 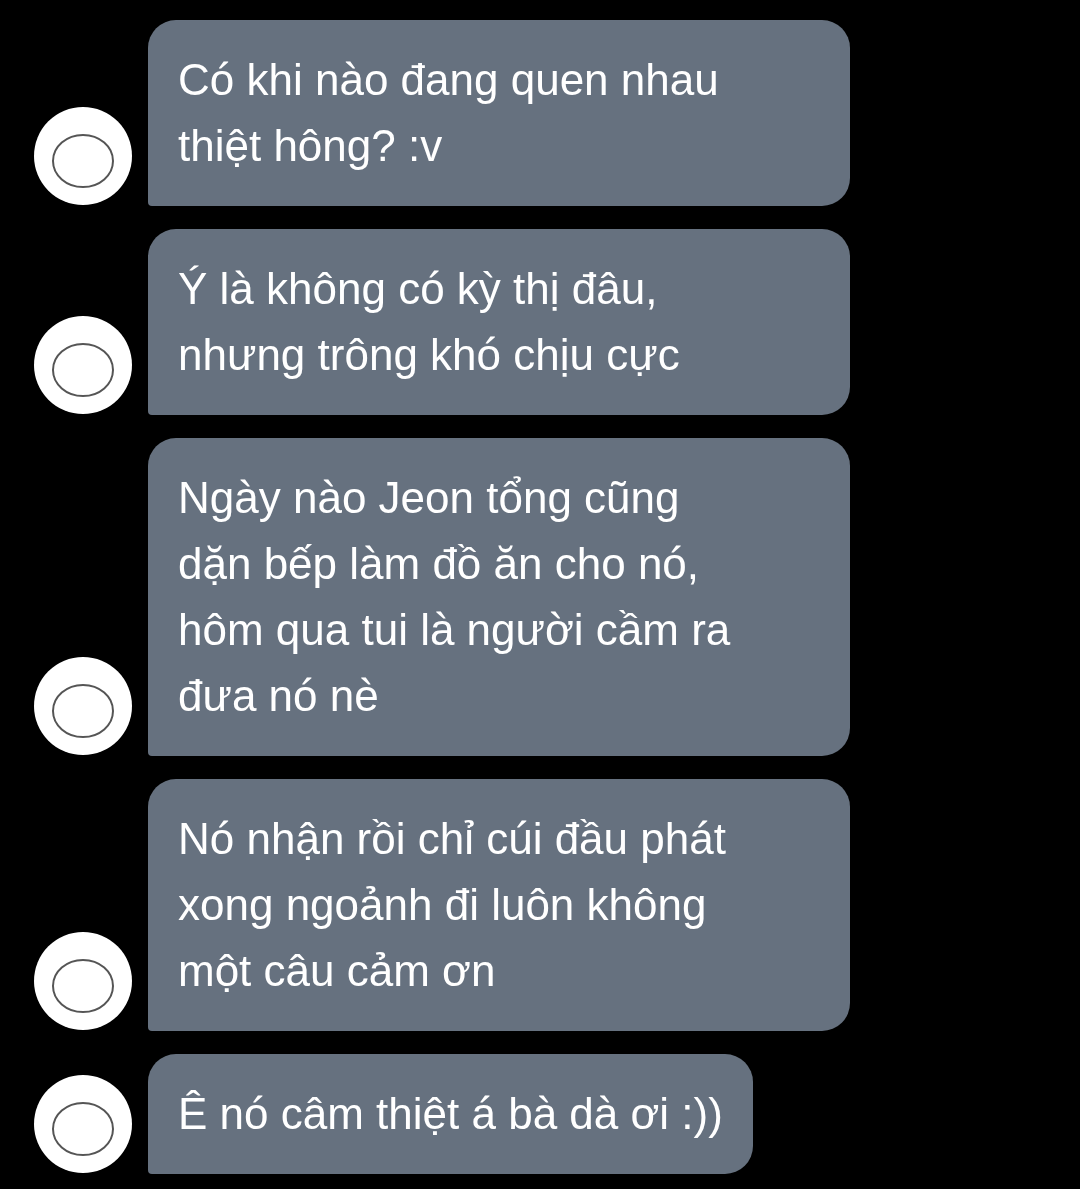 What do you see at coordinates (499, 322) in the screenshot?
I see `message-bubble: Ý là không có kỳ thị đâu, nhưng trông khó chịu cực` at bounding box center [499, 322].